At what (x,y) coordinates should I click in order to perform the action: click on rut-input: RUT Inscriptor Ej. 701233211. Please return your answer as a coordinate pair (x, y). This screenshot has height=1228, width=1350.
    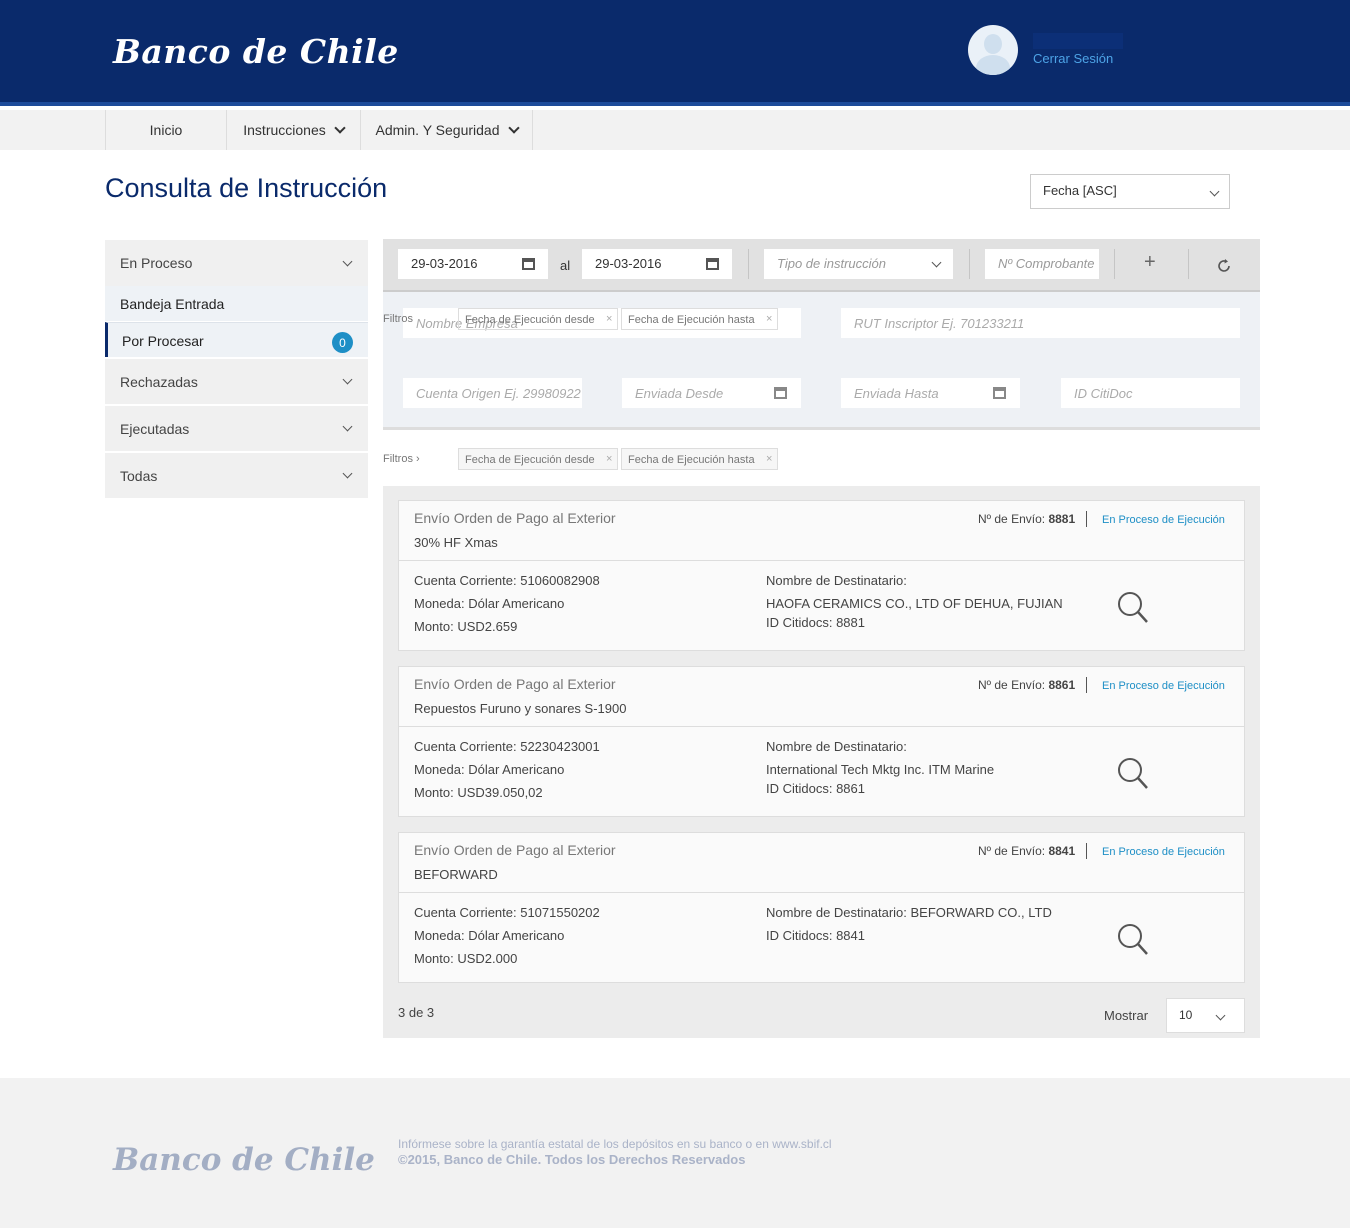
    Looking at the image, I should click on (1040, 323).